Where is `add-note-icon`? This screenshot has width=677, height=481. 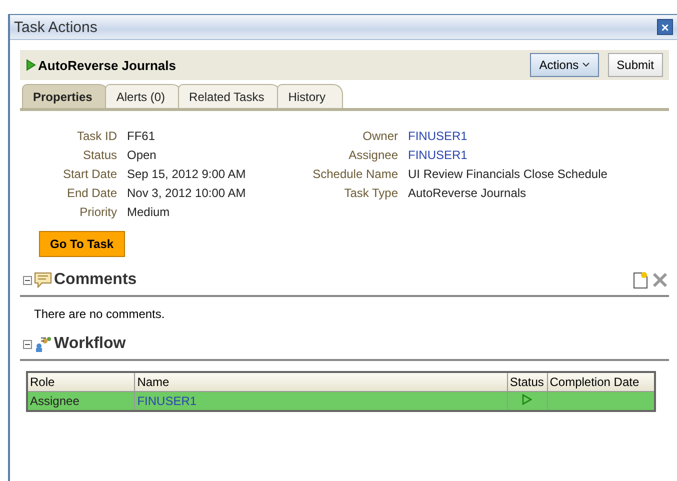
add-note-icon is located at coordinates (641, 280).